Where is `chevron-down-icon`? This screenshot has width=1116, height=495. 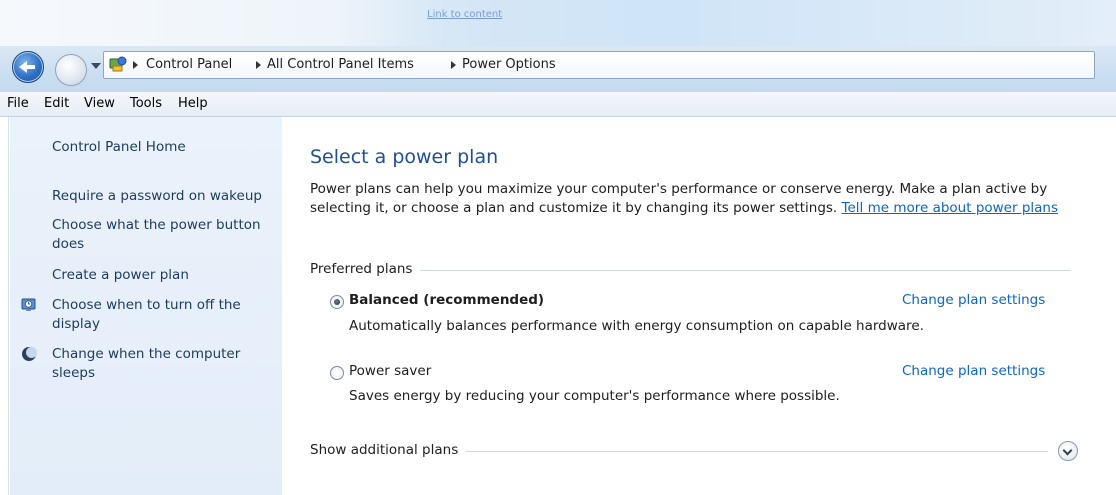 chevron-down-icon is located at coordinates (1068, 451).